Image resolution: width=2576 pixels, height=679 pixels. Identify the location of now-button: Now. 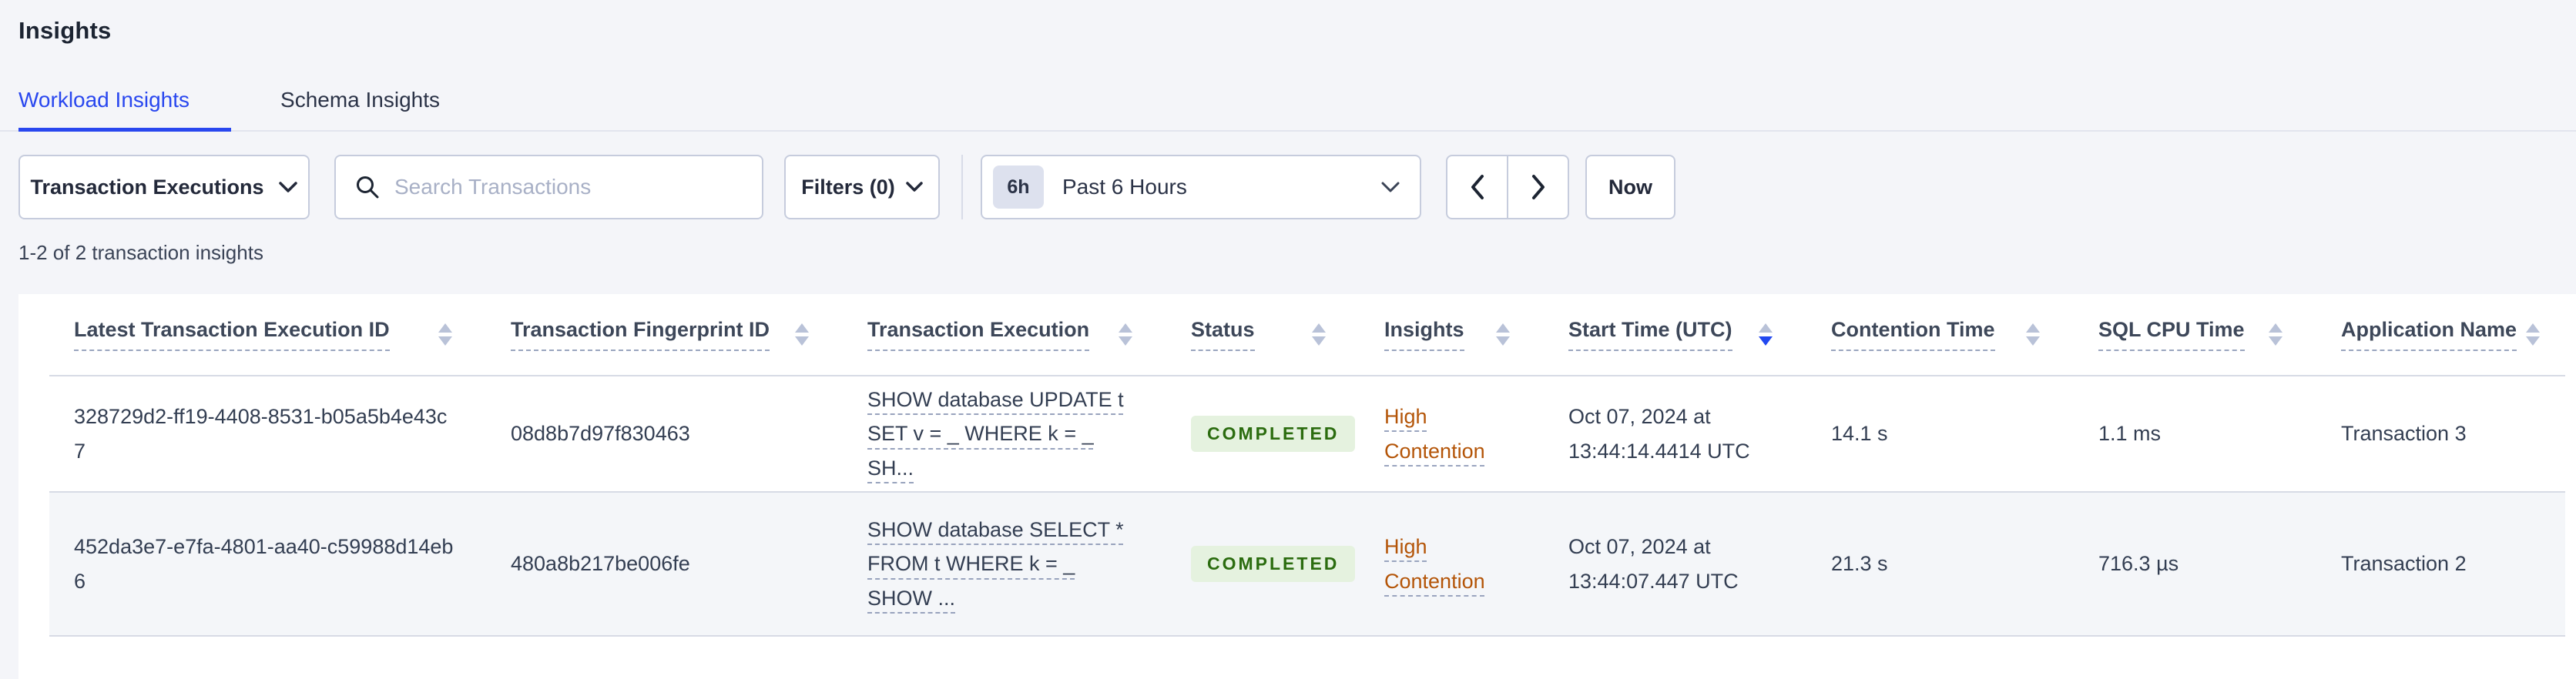
(1630, 187).